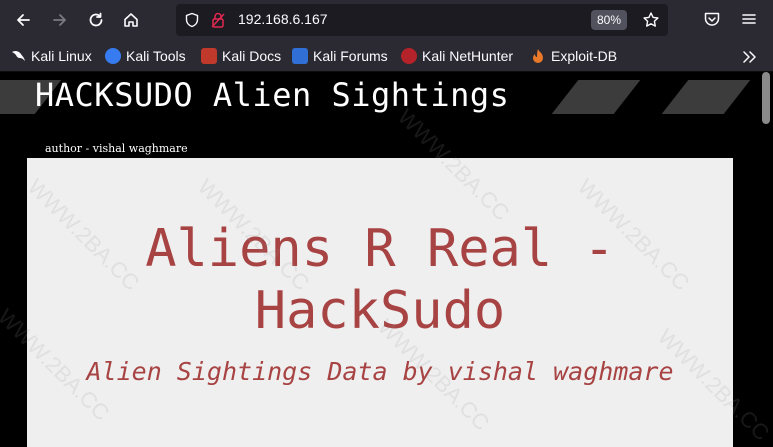  What do you see at coordinates (209, 56) in the screenshot?
I see `kali-docs-icon` at bounding box center [209, 56].